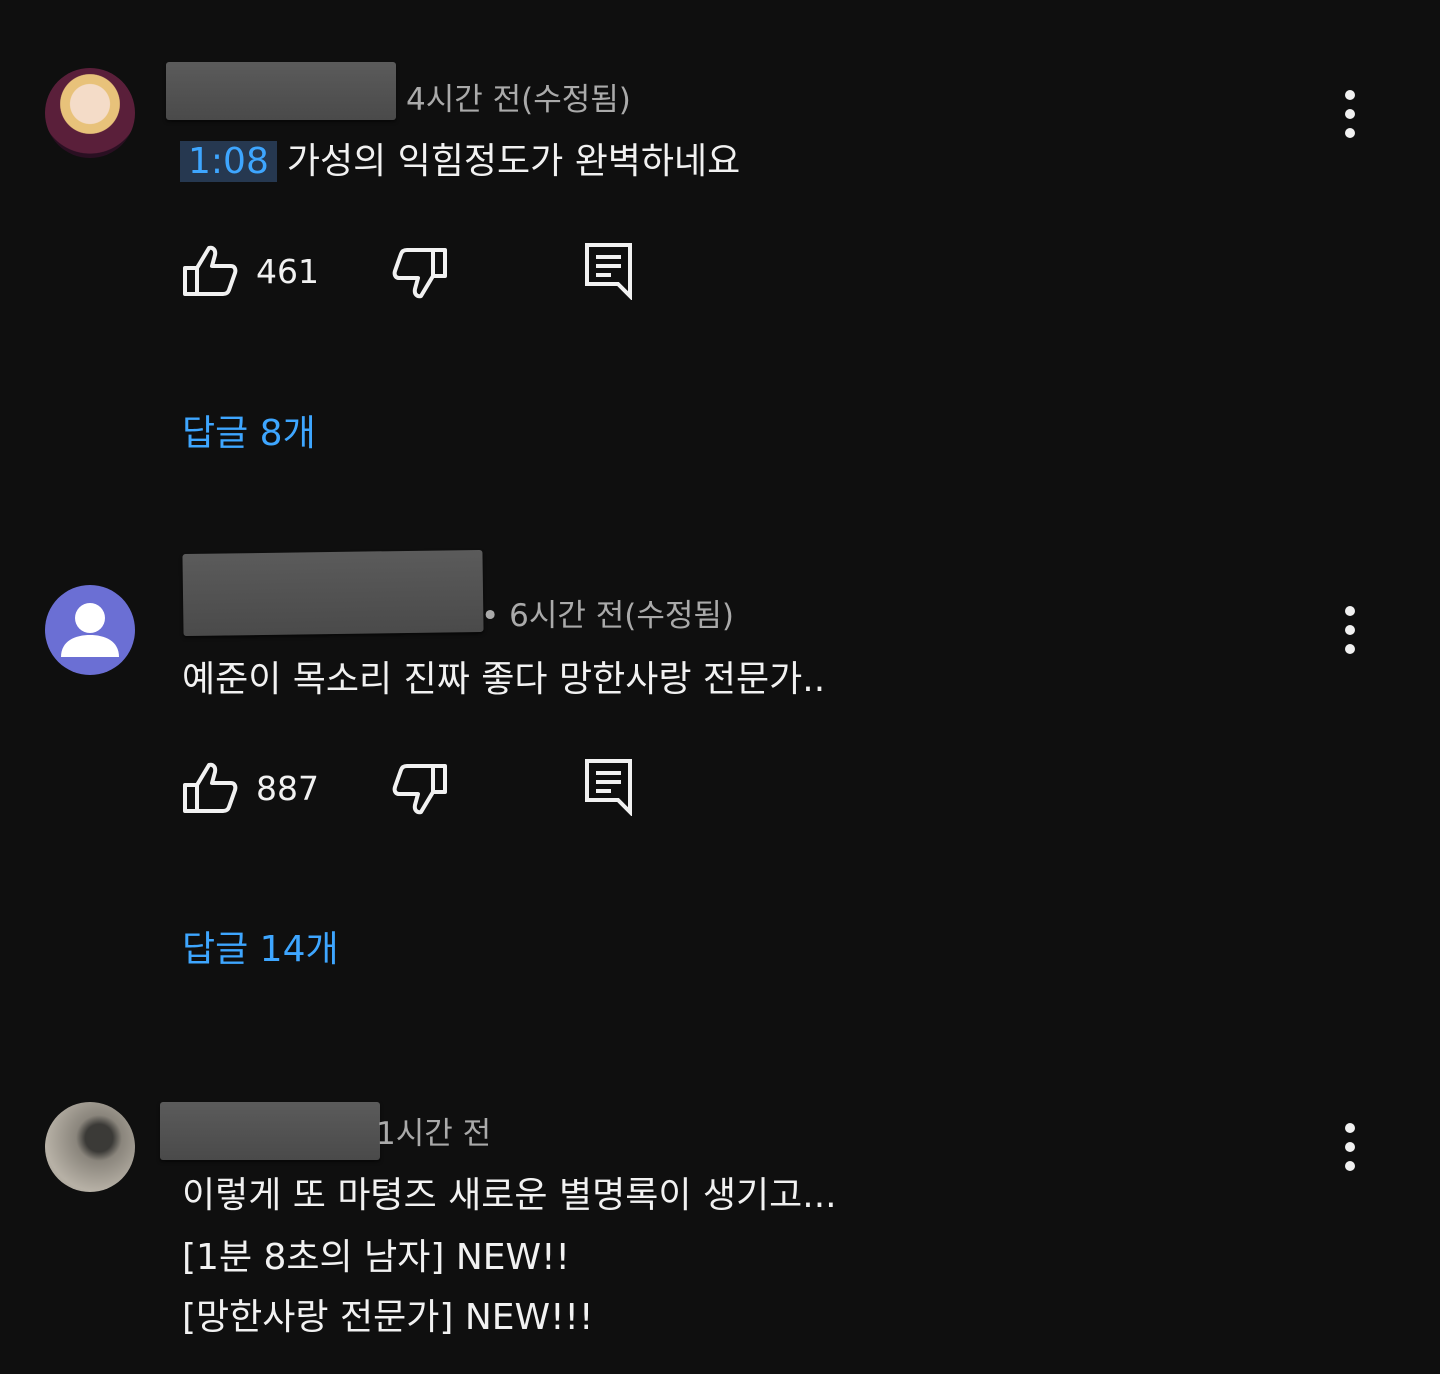 Image resolution: width=1440 pixels, height=1374 pixels. What do you see at coordinates (388, 1317) in the screenshot?
I see `comment-line-3: [망한사랑 전문가] NEW!!!` at bounding box center [388, 1317].